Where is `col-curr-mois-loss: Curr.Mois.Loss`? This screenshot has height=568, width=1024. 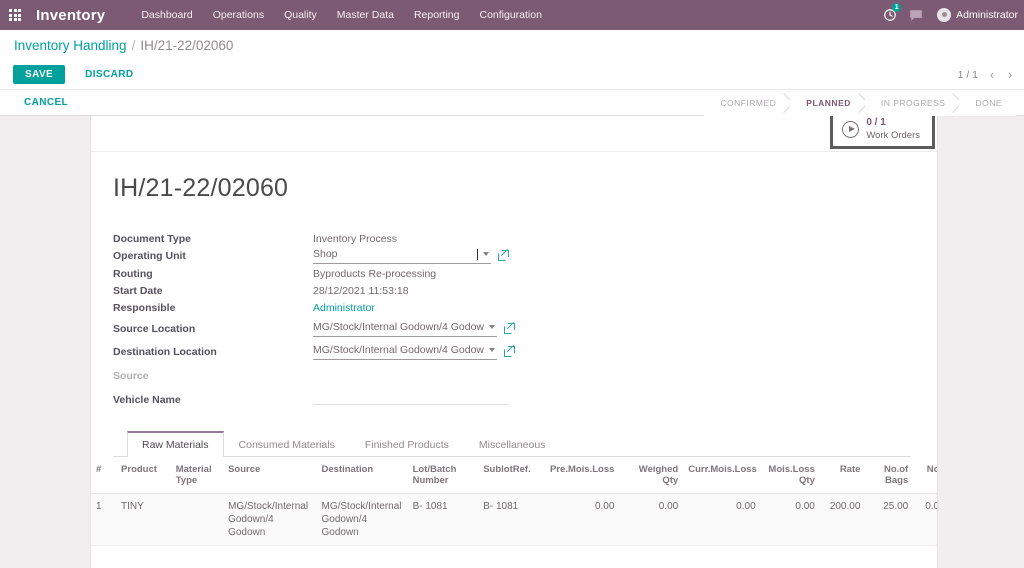 col-curr-mois-loss: Curr.Mois.Loss is located at coordinates (722, 475).